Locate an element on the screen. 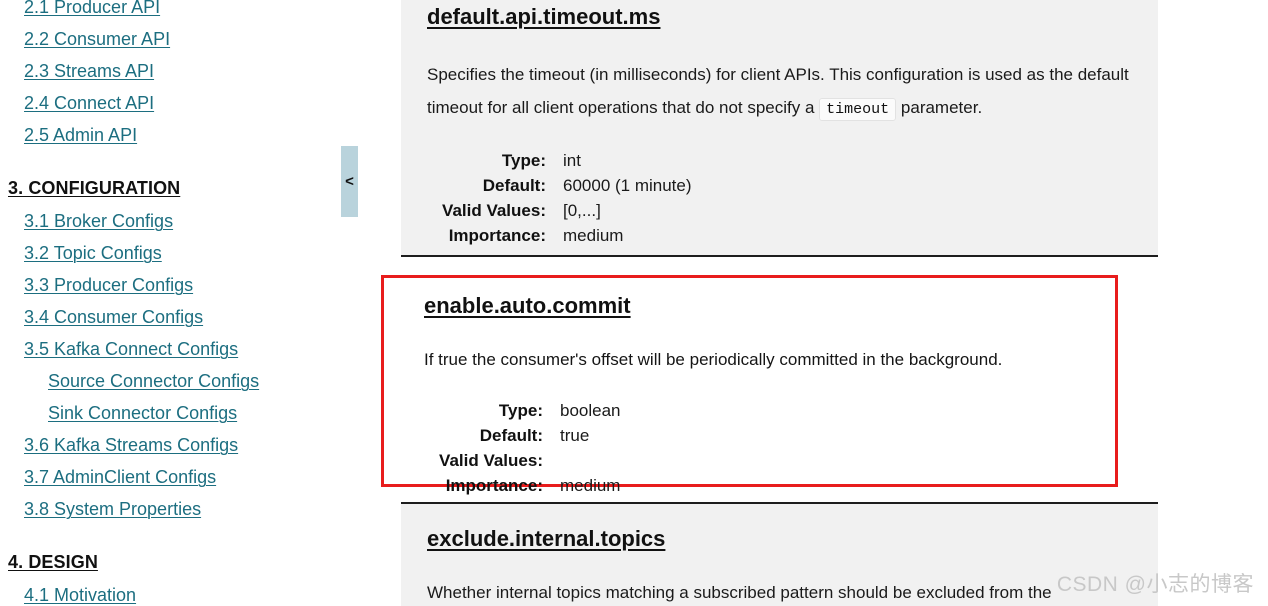  config-meta-row: Type: int is located at coordinates (559, 160).